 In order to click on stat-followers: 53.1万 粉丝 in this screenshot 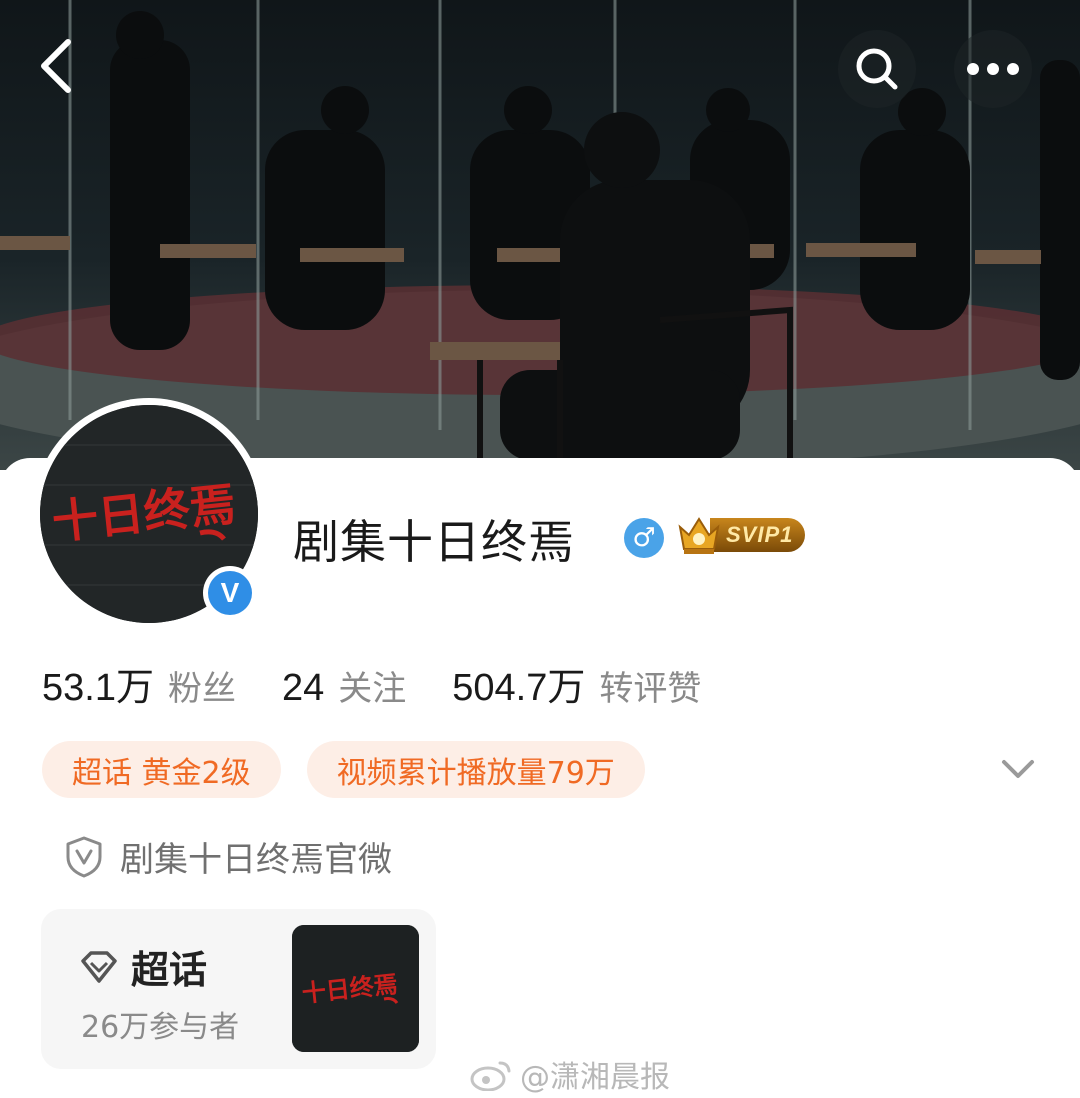, I will do `click(139, 683)`.